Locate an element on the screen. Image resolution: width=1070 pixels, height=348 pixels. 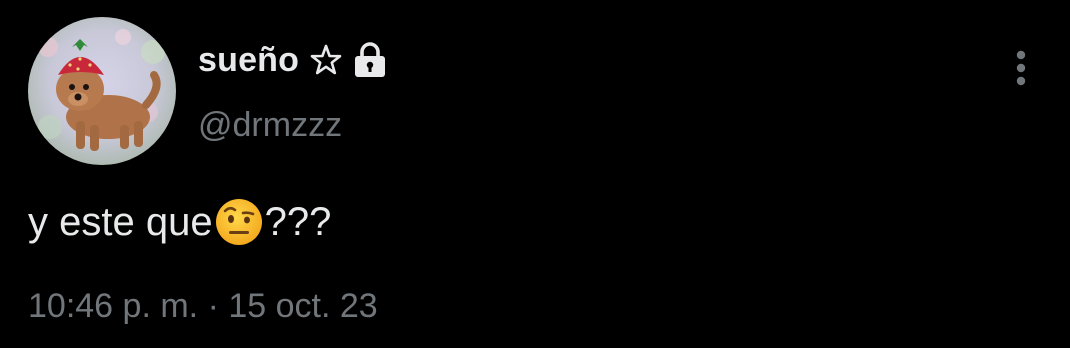
more-options-button is located at coordinates (1021, 68).